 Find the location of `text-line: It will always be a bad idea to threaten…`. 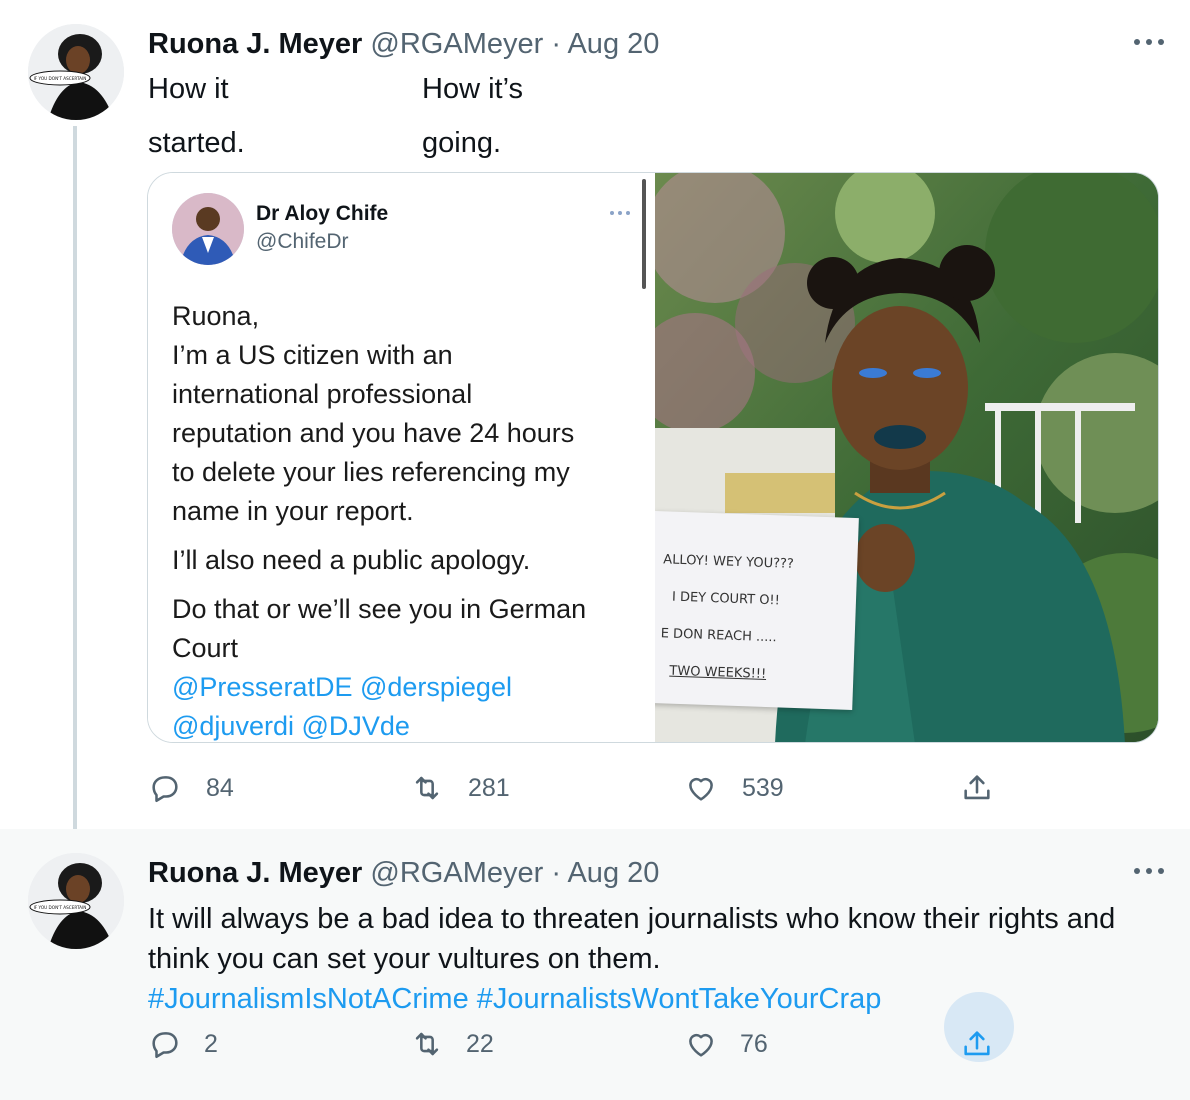

text-line: It will always be a bad idea to threaten… is located at coordinates (632, 919).